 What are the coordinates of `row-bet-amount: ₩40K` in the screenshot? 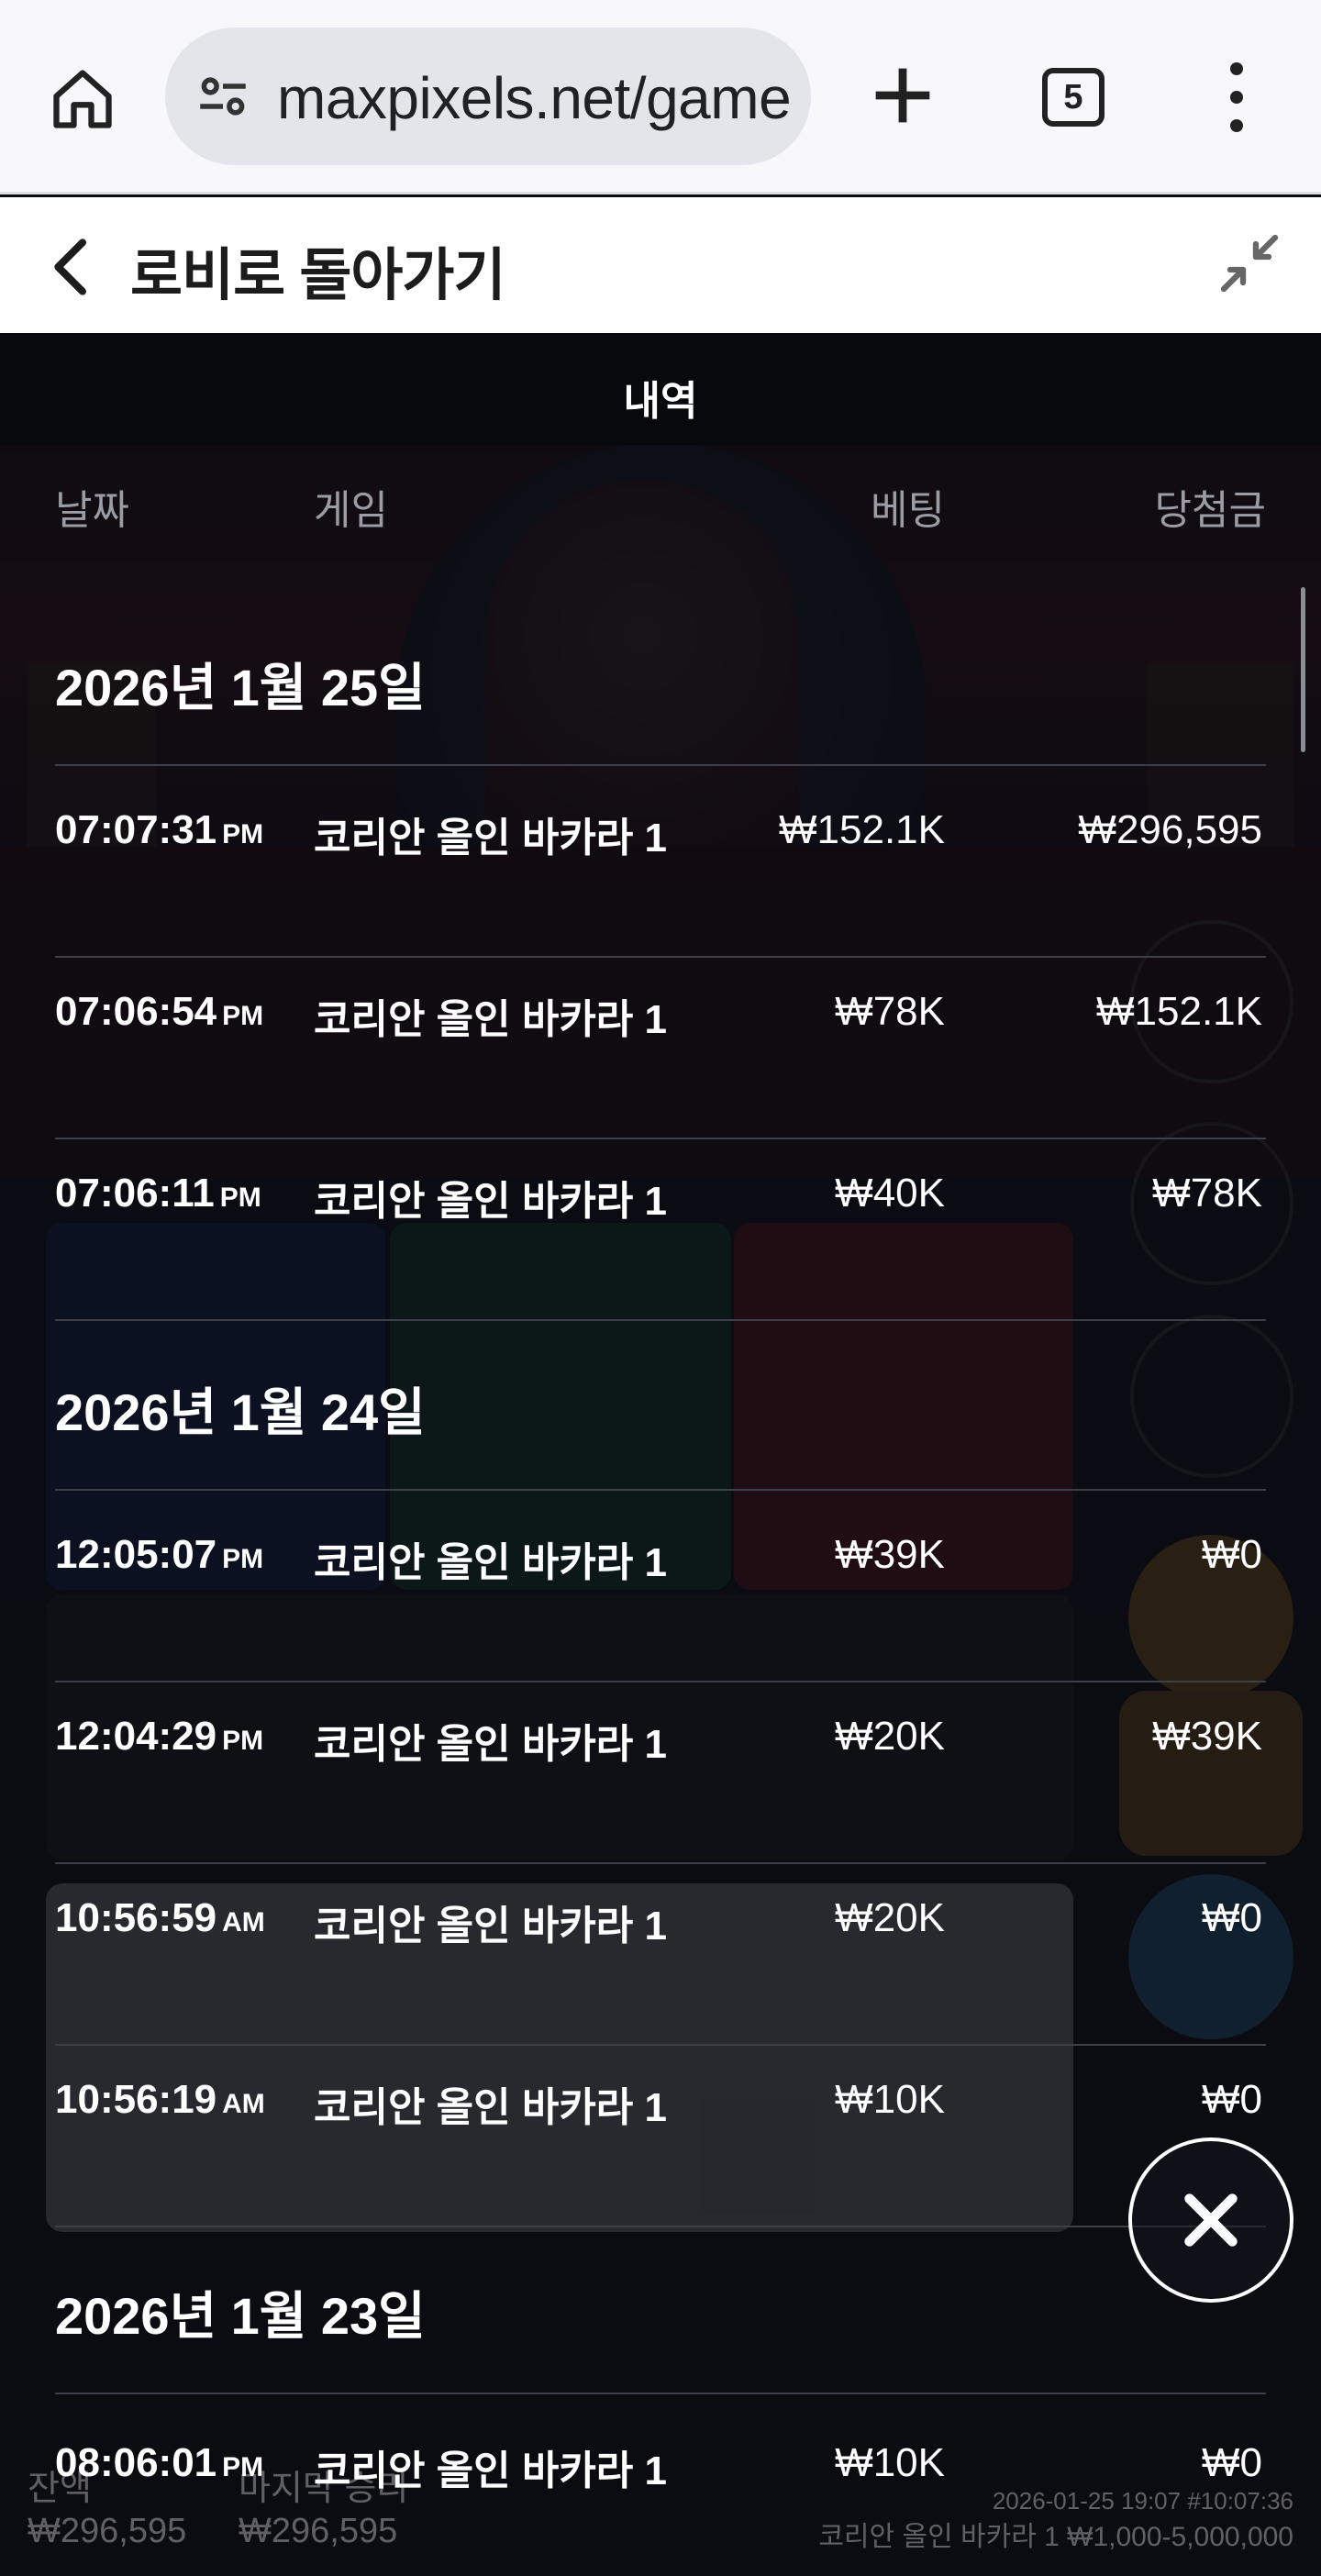 It's located at (890, 1193).